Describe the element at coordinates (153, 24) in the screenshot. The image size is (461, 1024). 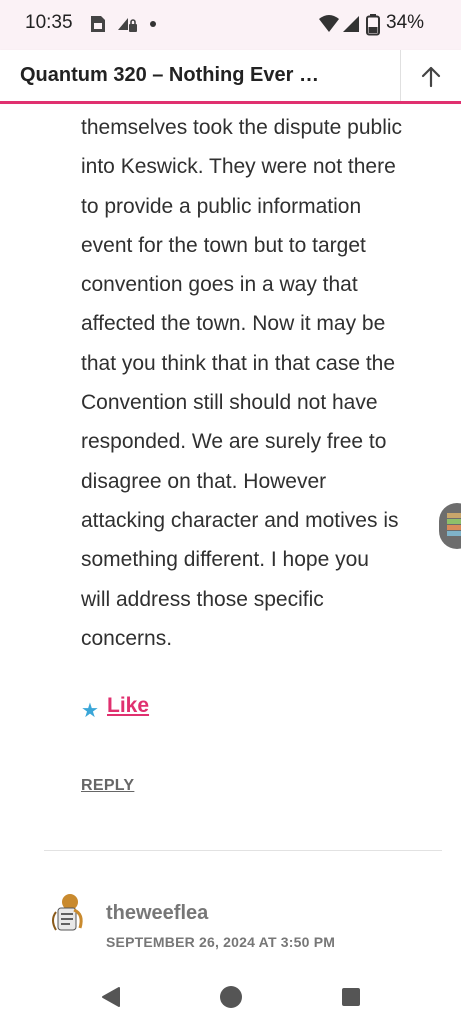
I see `notification-dot-icon` at that location.